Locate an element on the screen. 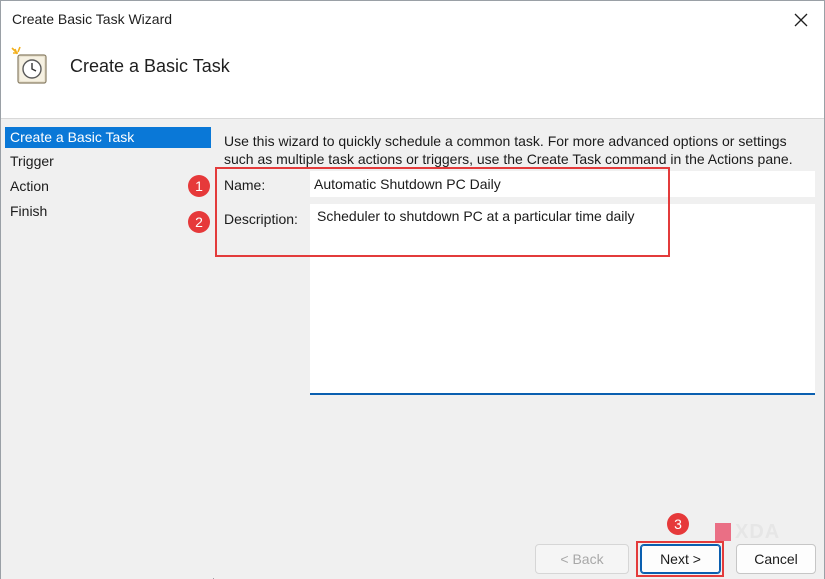 Image resolution: width=825 pixels, height=579 pixels. close-icon is located at coordinates (801, 20).